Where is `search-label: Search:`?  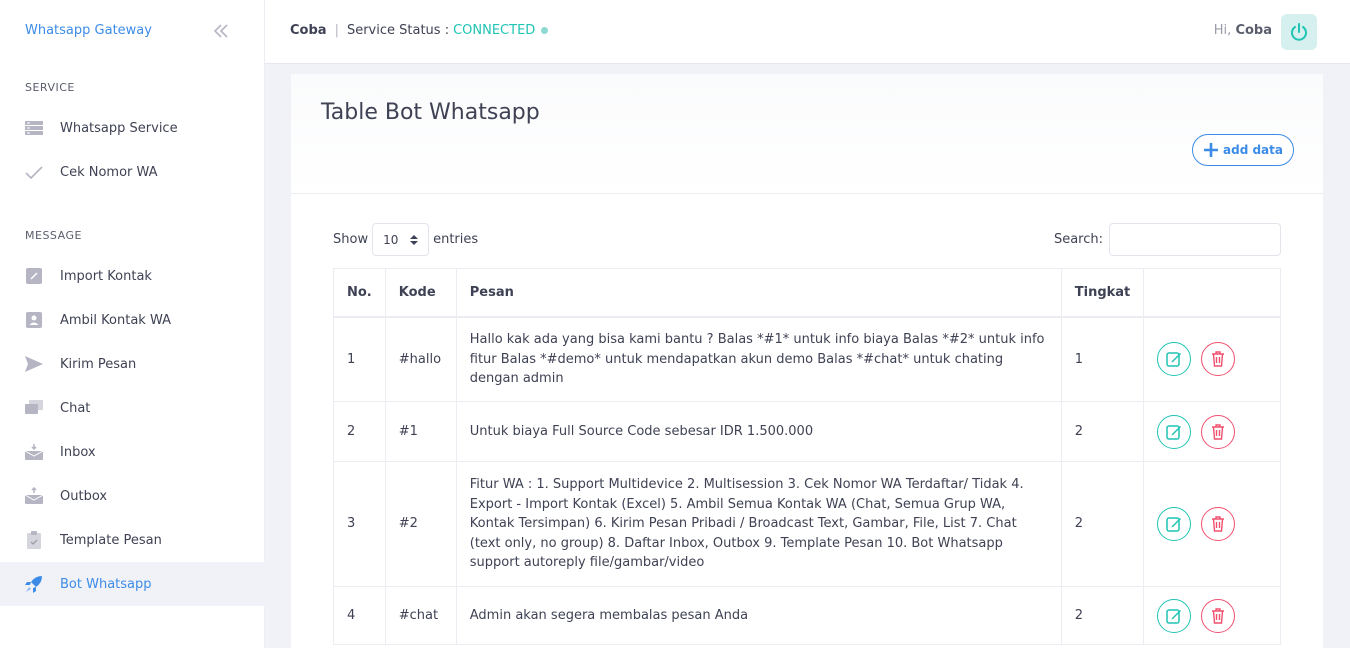
search-label: Search: is located at coordinates (1078, 239).